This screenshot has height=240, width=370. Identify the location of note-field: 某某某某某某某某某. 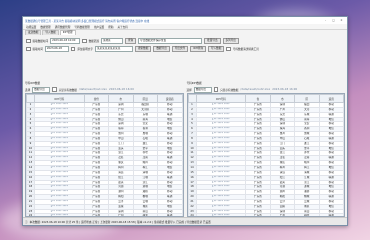
(113, 49).